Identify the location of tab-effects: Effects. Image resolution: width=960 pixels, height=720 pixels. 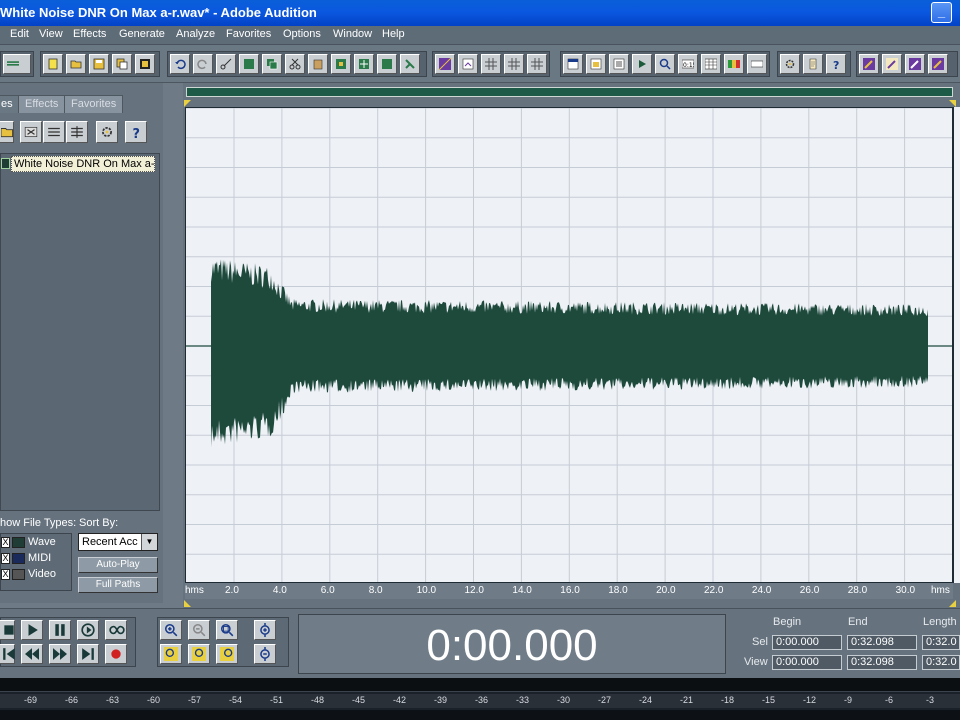
(42, 104).